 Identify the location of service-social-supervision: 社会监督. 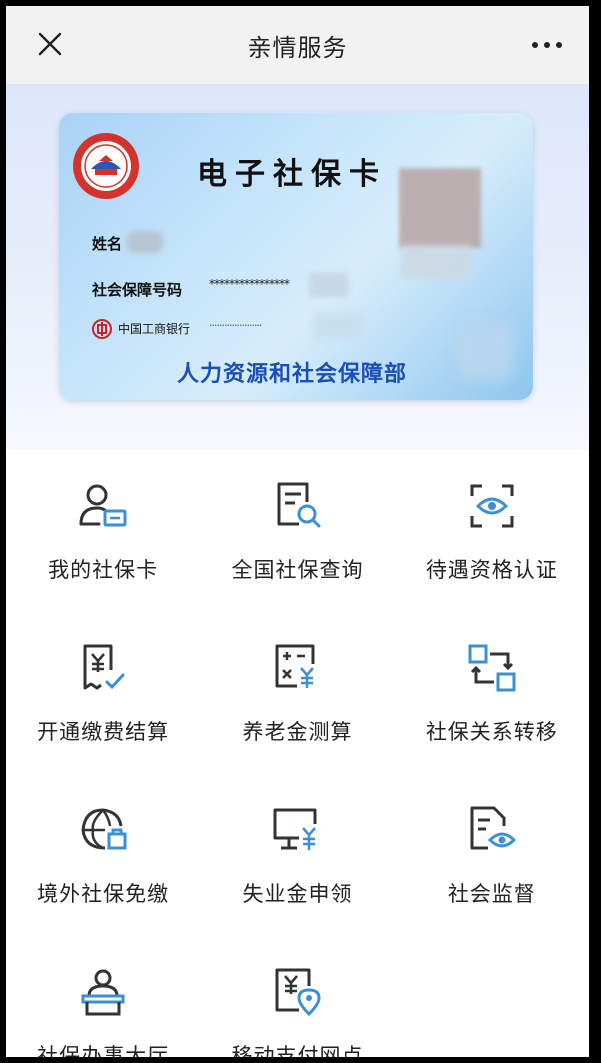
(492, 855).